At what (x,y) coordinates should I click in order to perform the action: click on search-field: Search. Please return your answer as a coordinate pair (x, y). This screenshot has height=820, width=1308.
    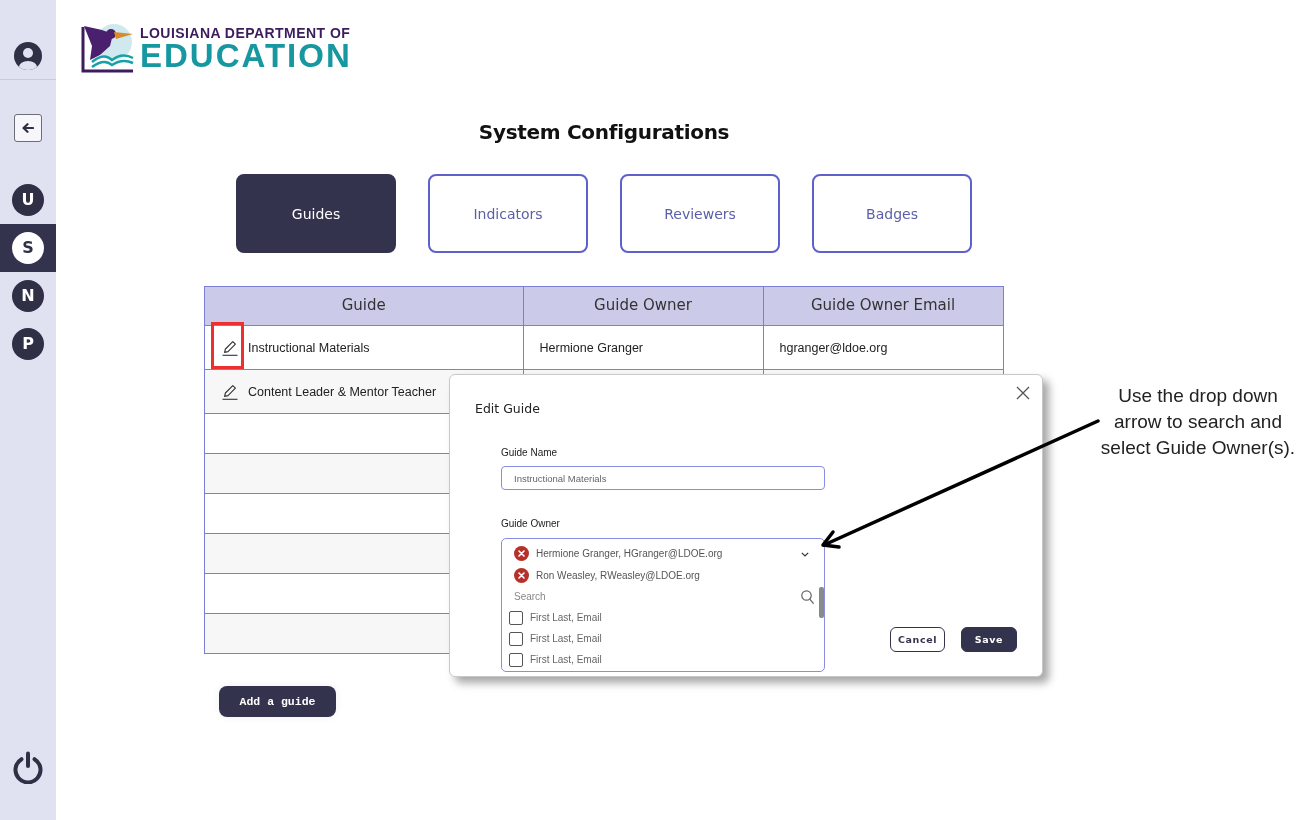
    Looking at the image, I should click on (657, 596).